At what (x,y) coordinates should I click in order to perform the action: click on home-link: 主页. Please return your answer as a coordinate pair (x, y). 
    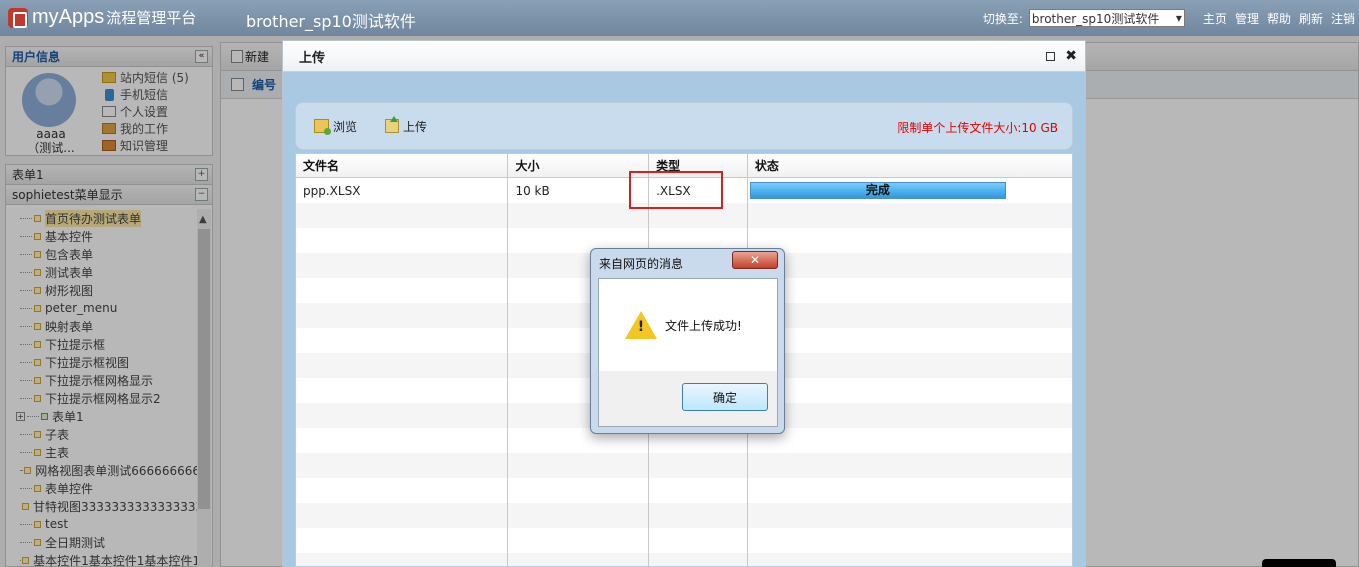
    Looking at the image, I should click on (1215, 18).